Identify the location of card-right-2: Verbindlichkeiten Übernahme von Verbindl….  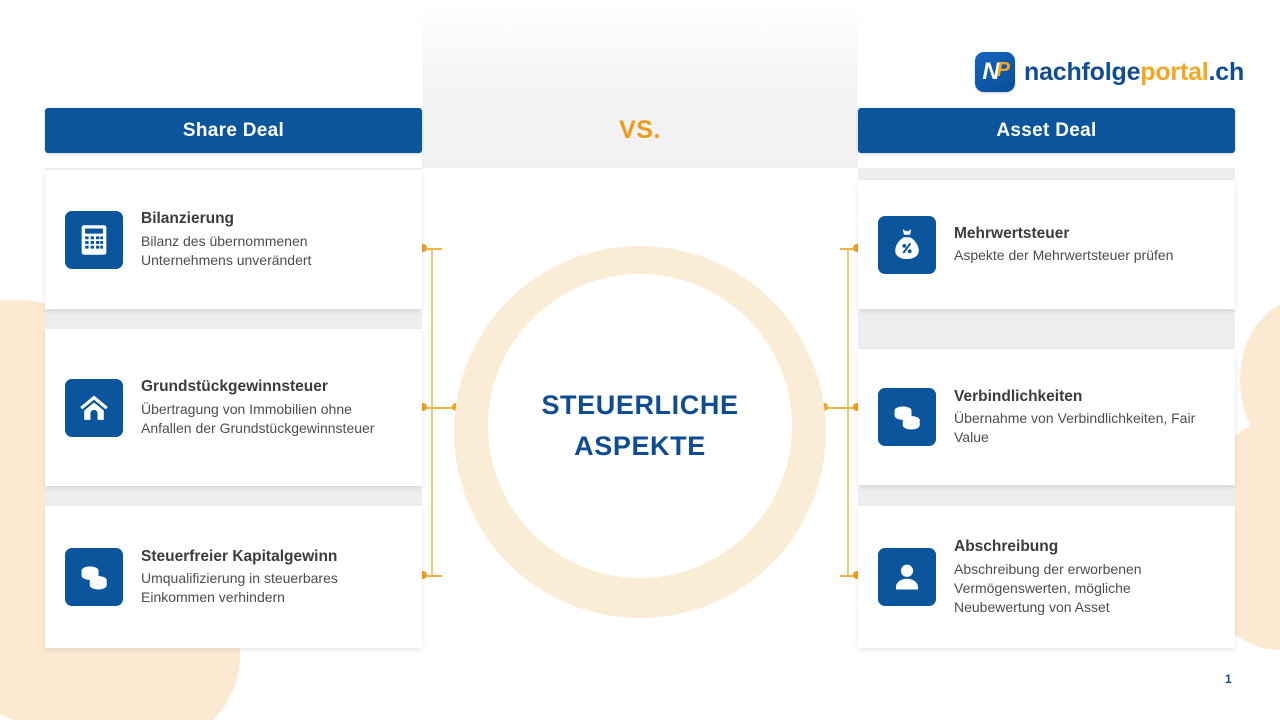
(1046, 417).